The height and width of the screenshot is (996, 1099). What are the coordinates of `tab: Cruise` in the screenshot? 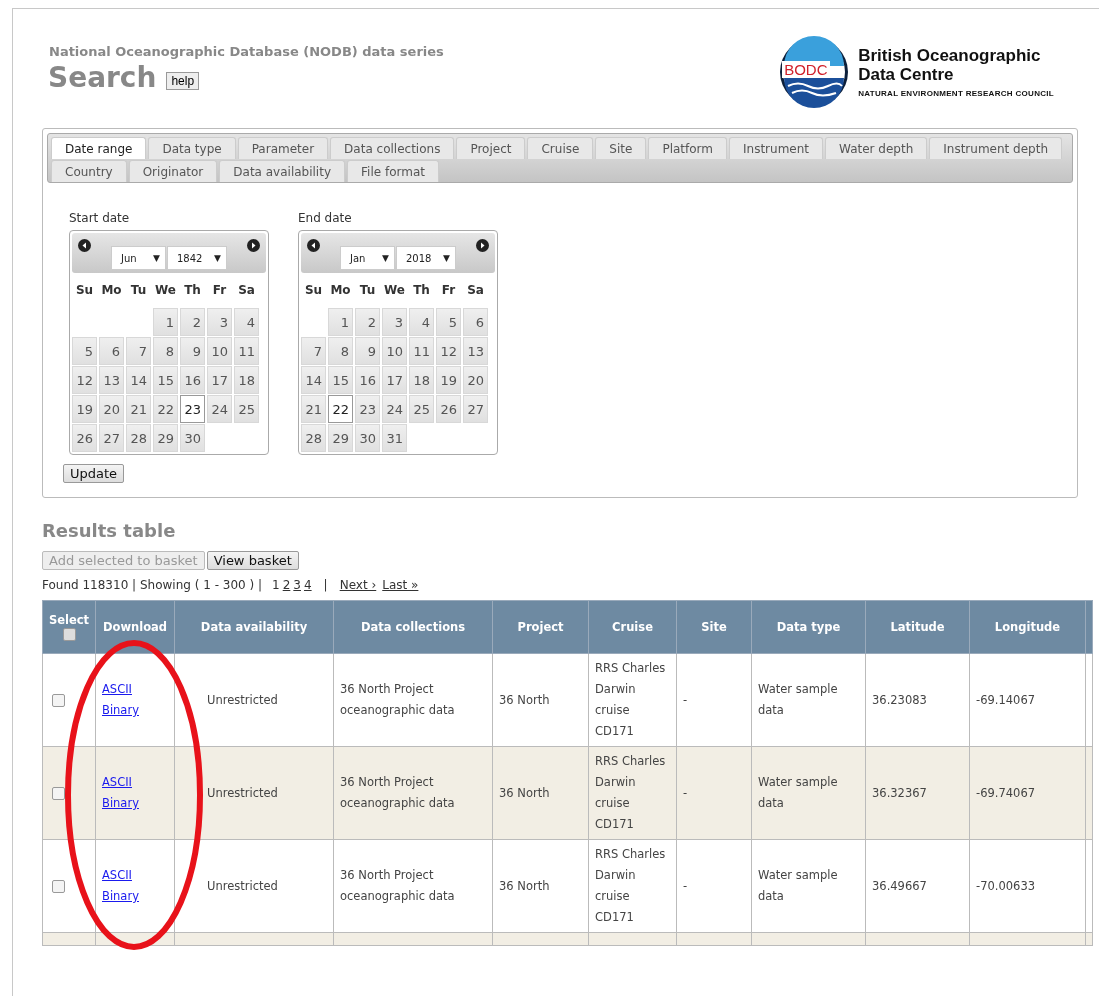 It's located at (560, 148).